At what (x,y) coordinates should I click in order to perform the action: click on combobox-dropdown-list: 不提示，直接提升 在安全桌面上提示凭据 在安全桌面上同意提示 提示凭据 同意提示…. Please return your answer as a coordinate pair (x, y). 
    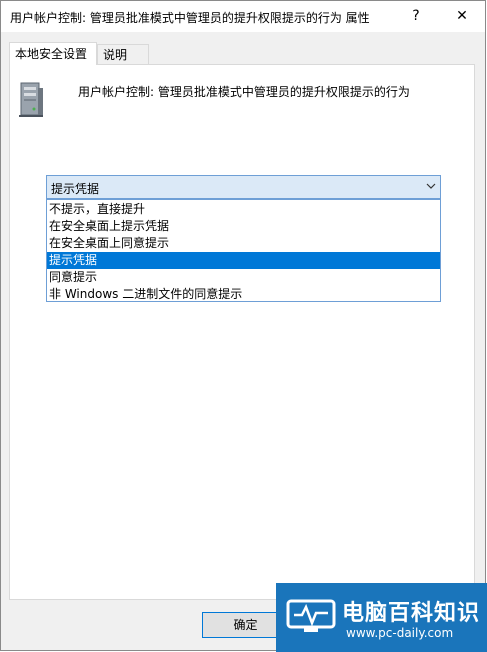
    Looking at the image, I should click on (243, 250).